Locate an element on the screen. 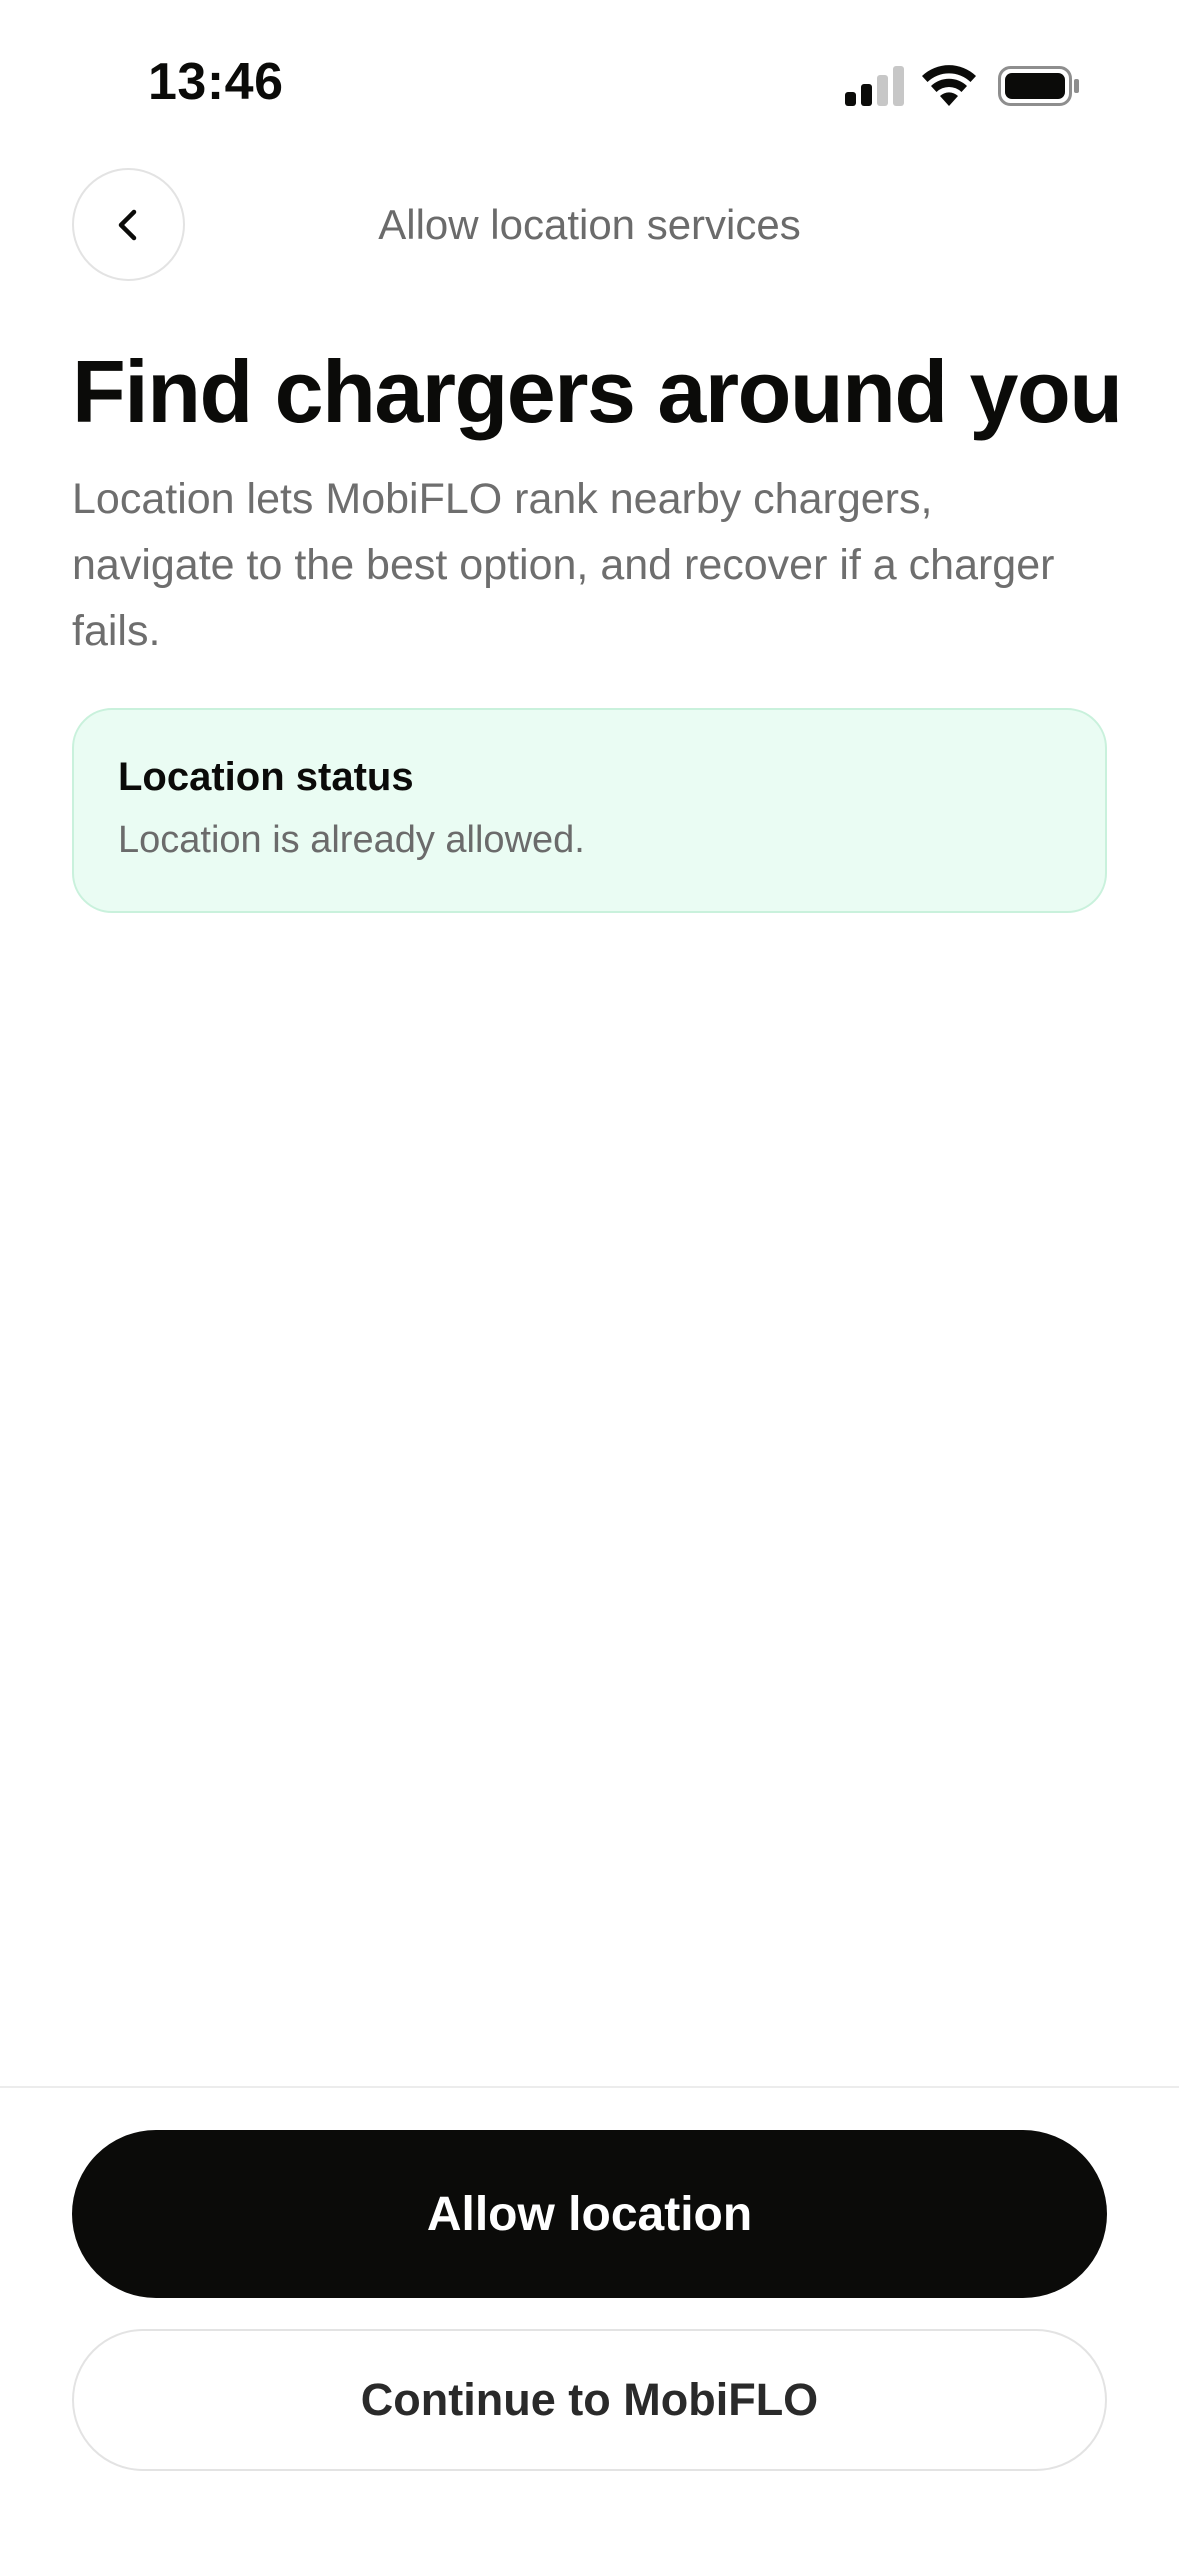 Image resolution: width=1179 pixels, height=2556 pixels. status-bar: 13:46 is located at coordinates (589, 75).